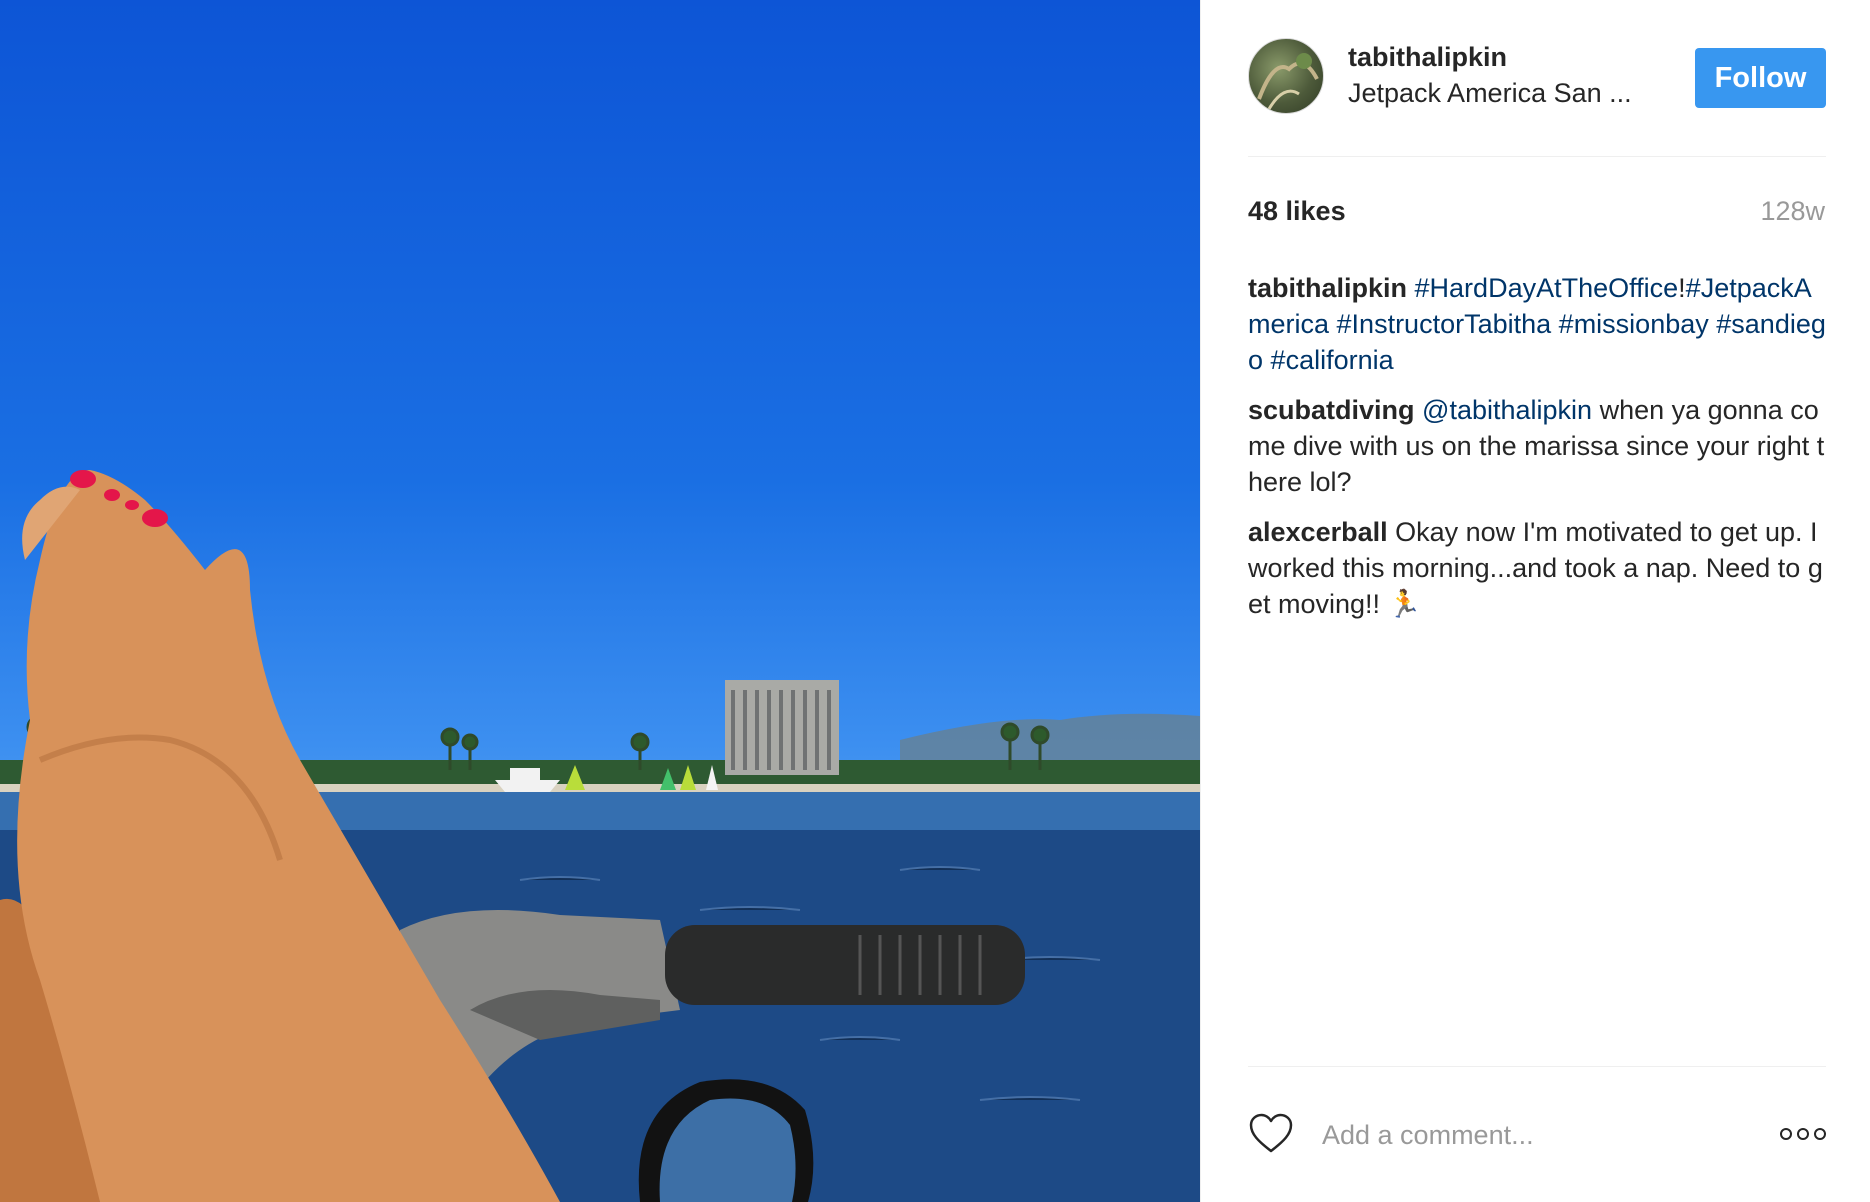  Describe the element at coordinates (1537, 156) in the screenshot. I see `header-divider` at that location.